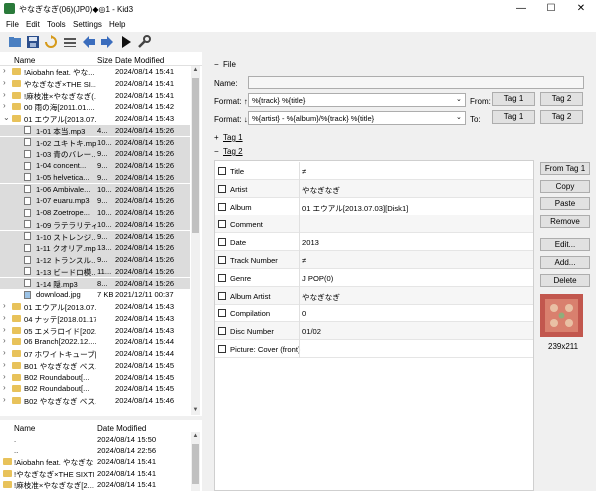 The width and height of the screenshot is (596, 491). What do you see at coordinates (561, 315) in the screenshot?
I see `cover-art-thumbnail` at bounding box center [561, 315].